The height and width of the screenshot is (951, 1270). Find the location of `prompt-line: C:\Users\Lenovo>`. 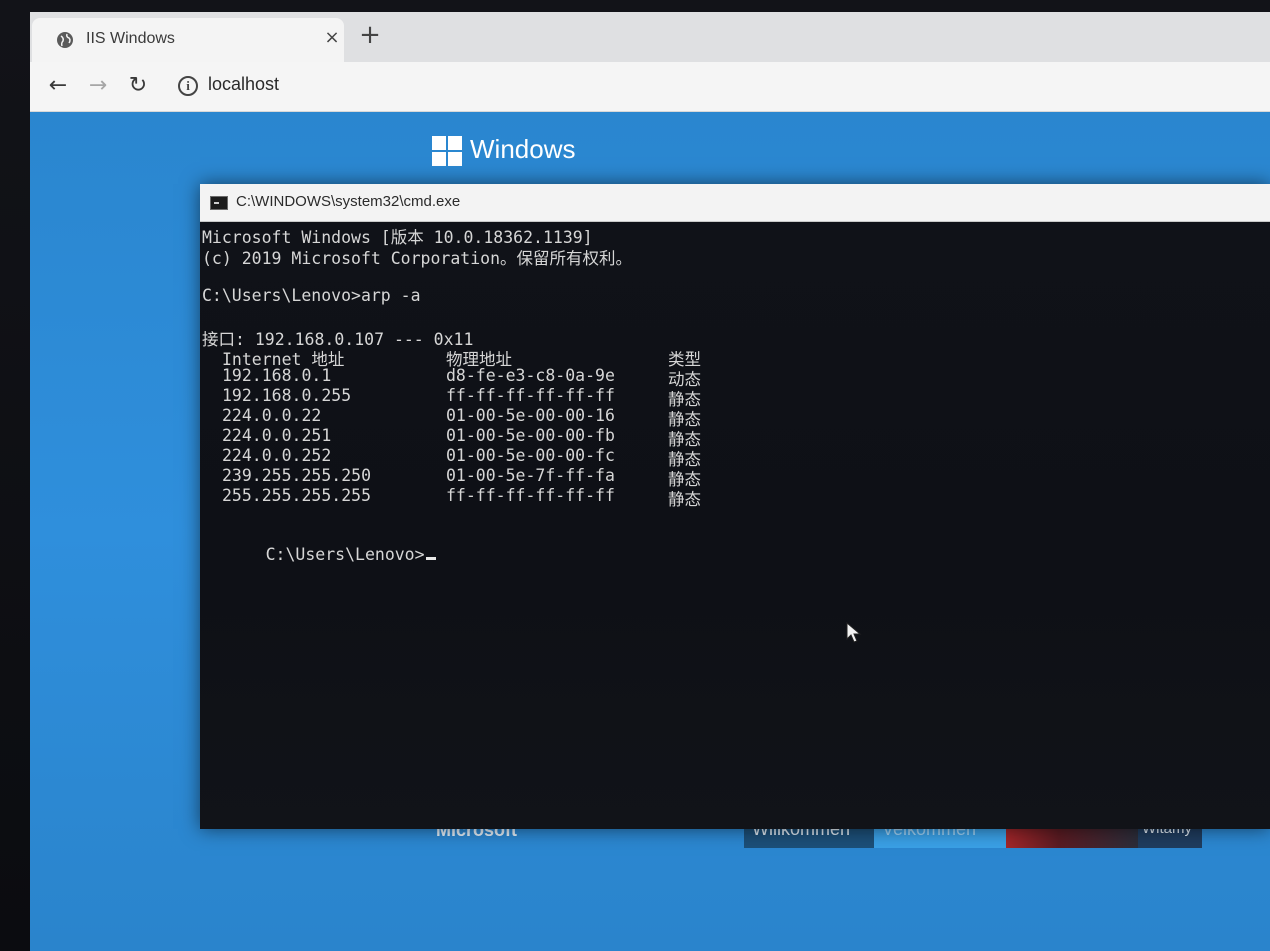

prompt-line: C:\Users\Lenovo> is located at coordinates (321, 554).